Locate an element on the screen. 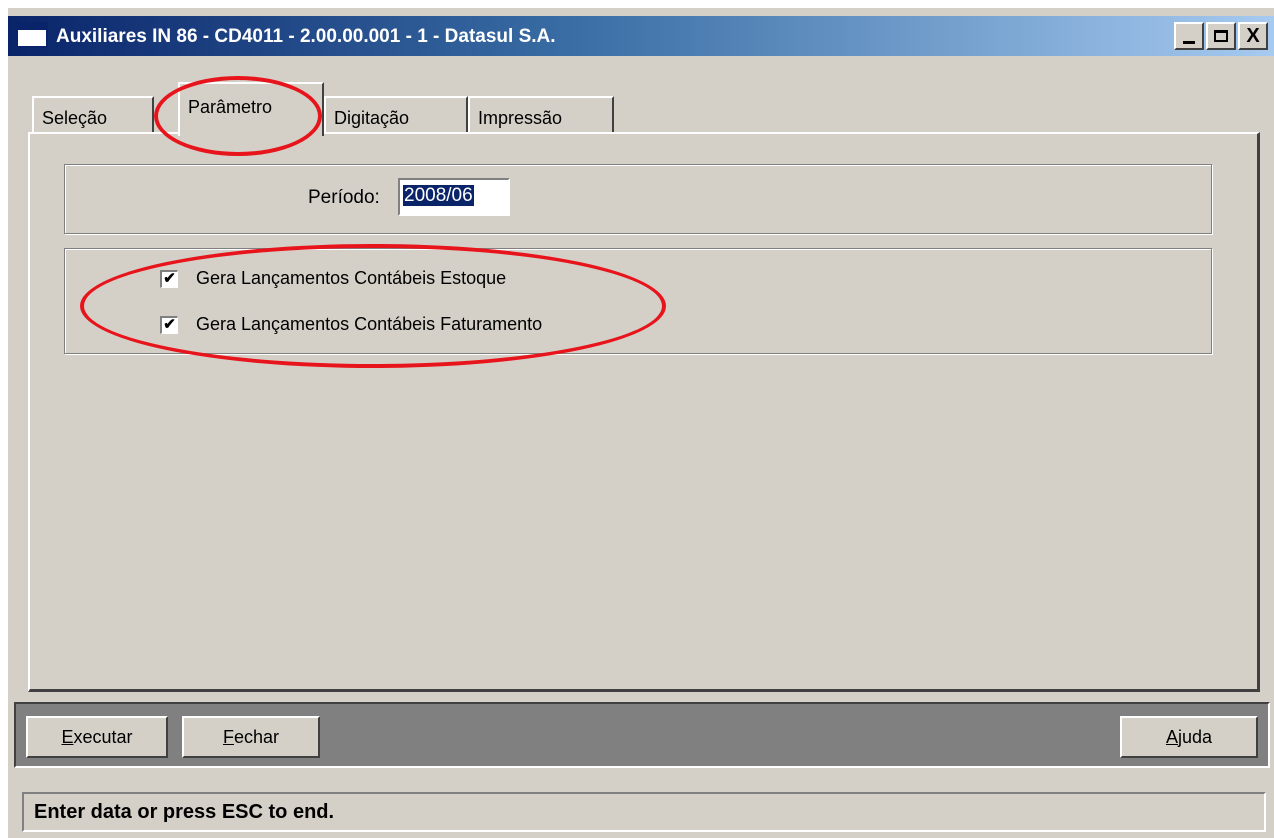 This screenshot has width=1274, height=838. maximize-button is located at coordinates (1221, 36).